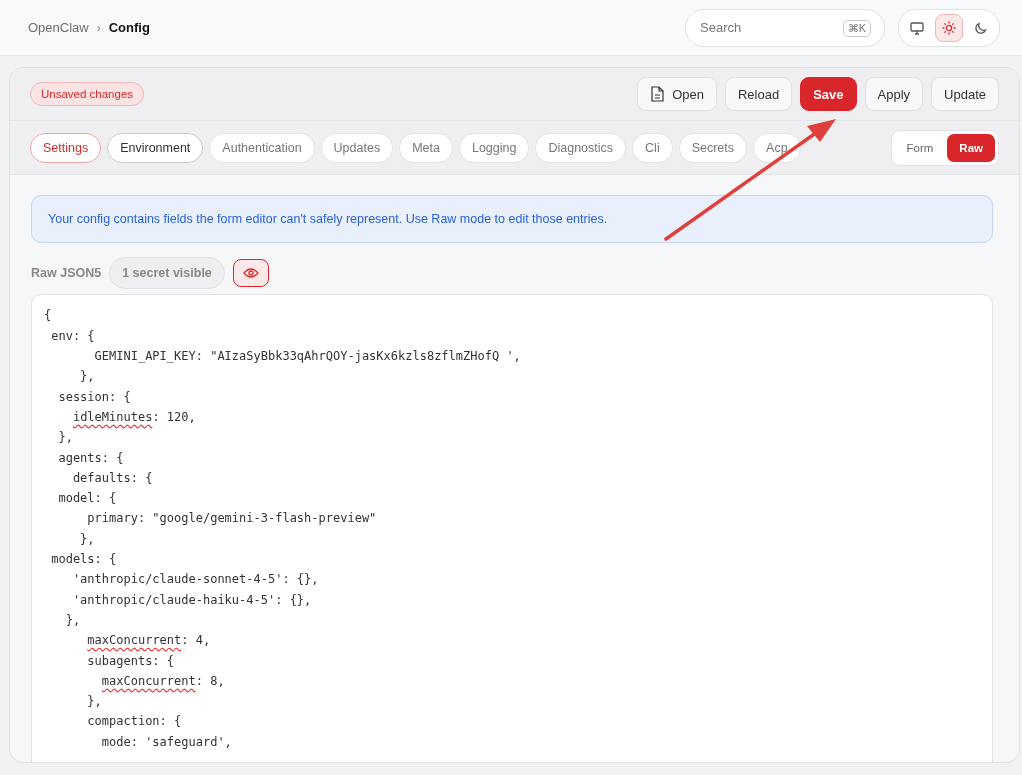 The image size is (1022, 775). I want to click on code-line: session: {, so click(94, 397).